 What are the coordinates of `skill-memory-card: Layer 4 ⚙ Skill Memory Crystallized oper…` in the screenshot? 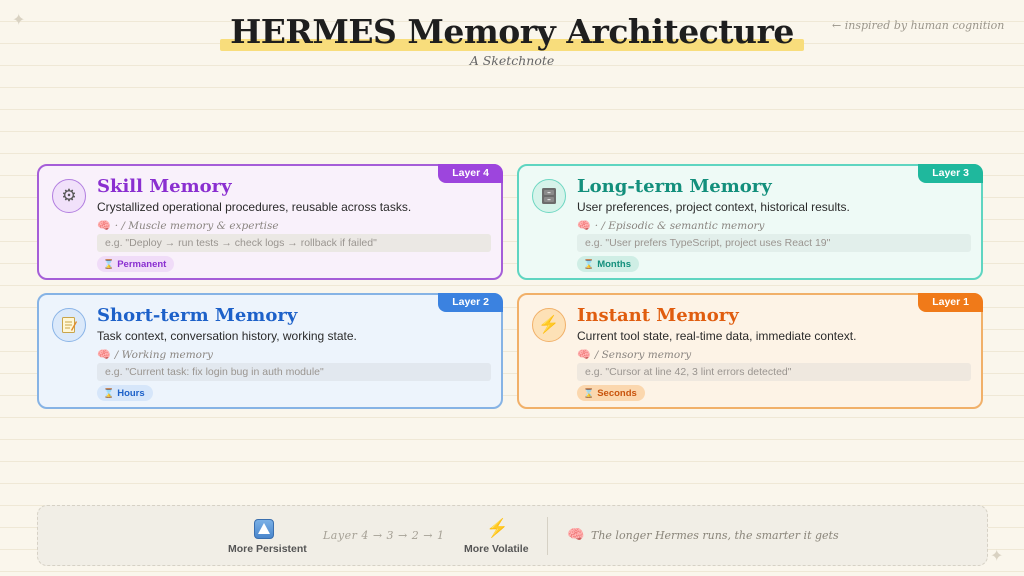 It's located at (270, 222).